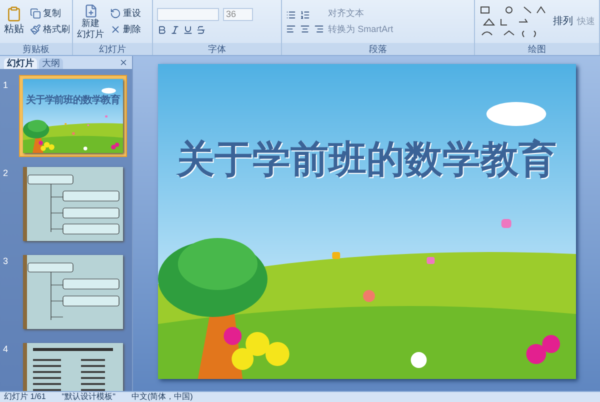 The width and height of the screenshot is (600, 402). I want to click on format-painter-button: 格式刷, so click(50, 29).